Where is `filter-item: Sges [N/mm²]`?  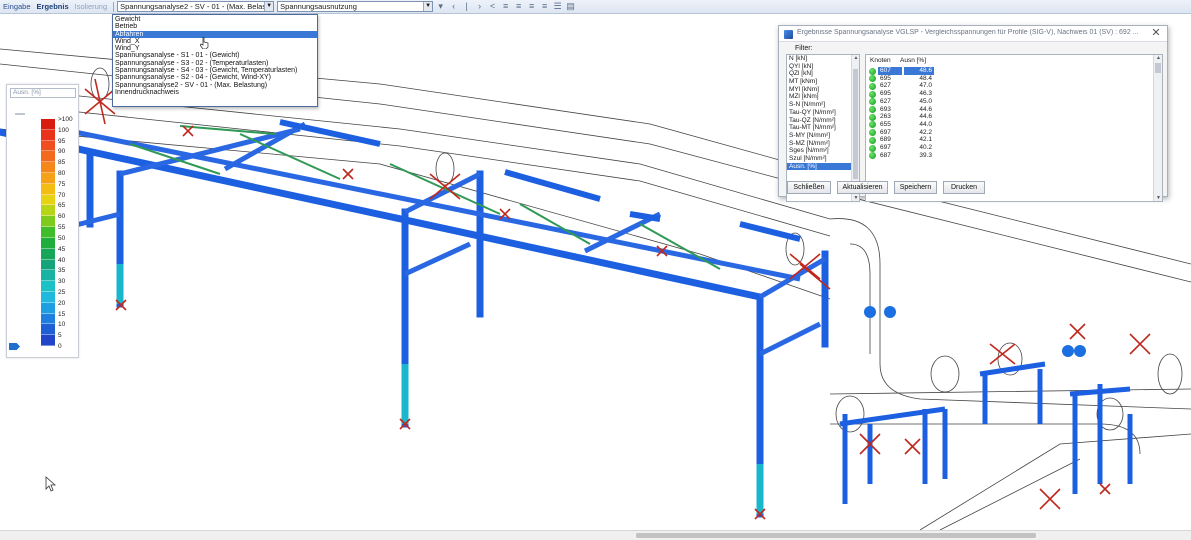
filter-item: Sges [N/mm²] is located at coordinates (823, 151).